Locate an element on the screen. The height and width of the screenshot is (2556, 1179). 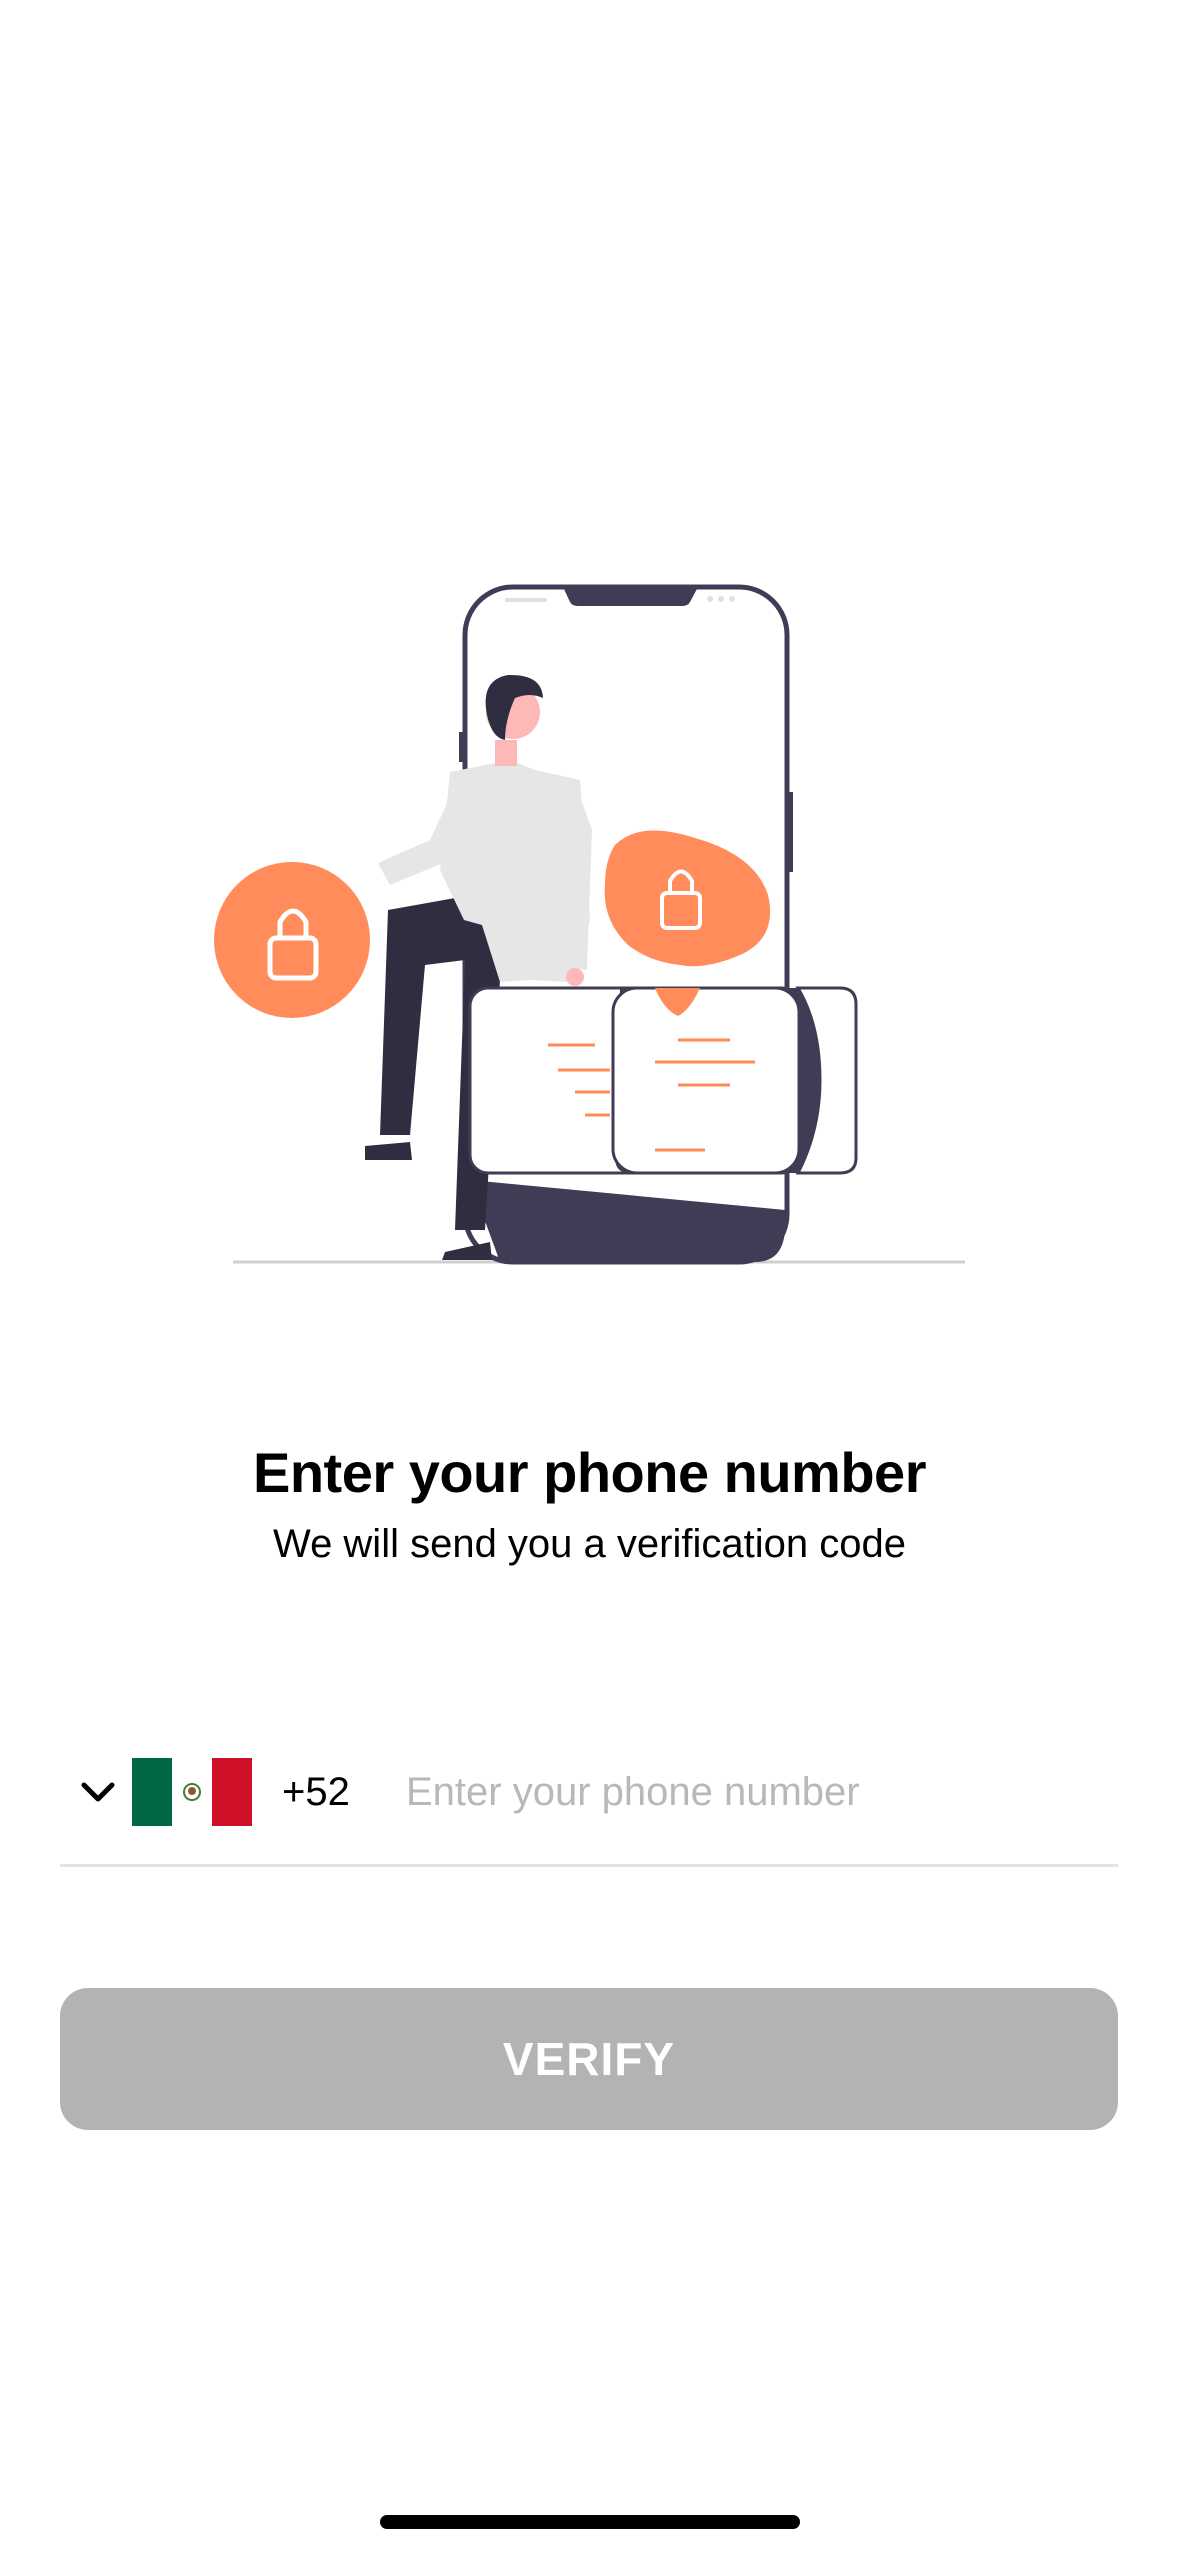
dial-code: +52 is located at coordinates (327, 1792).